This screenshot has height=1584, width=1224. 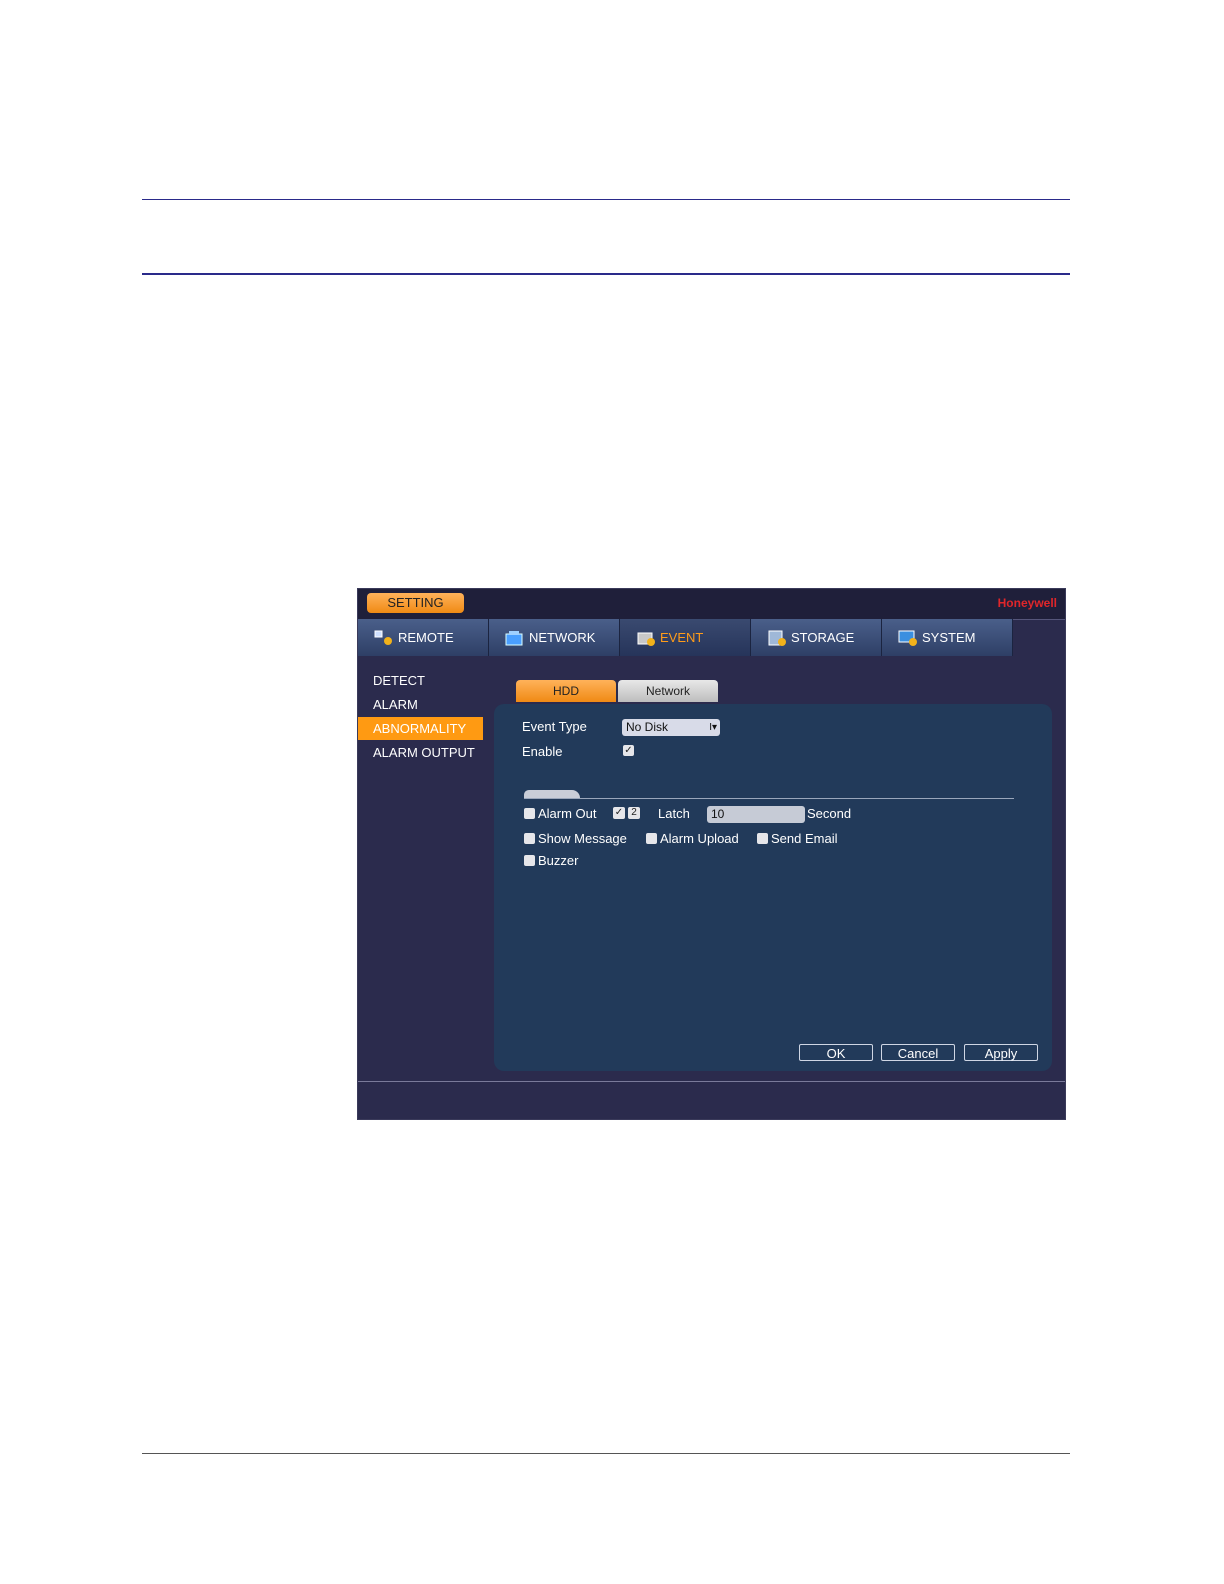 What do you see at coordinates (777, 638) in the screenshot?
I see `storage-icon` at bounding box center [777, 638].